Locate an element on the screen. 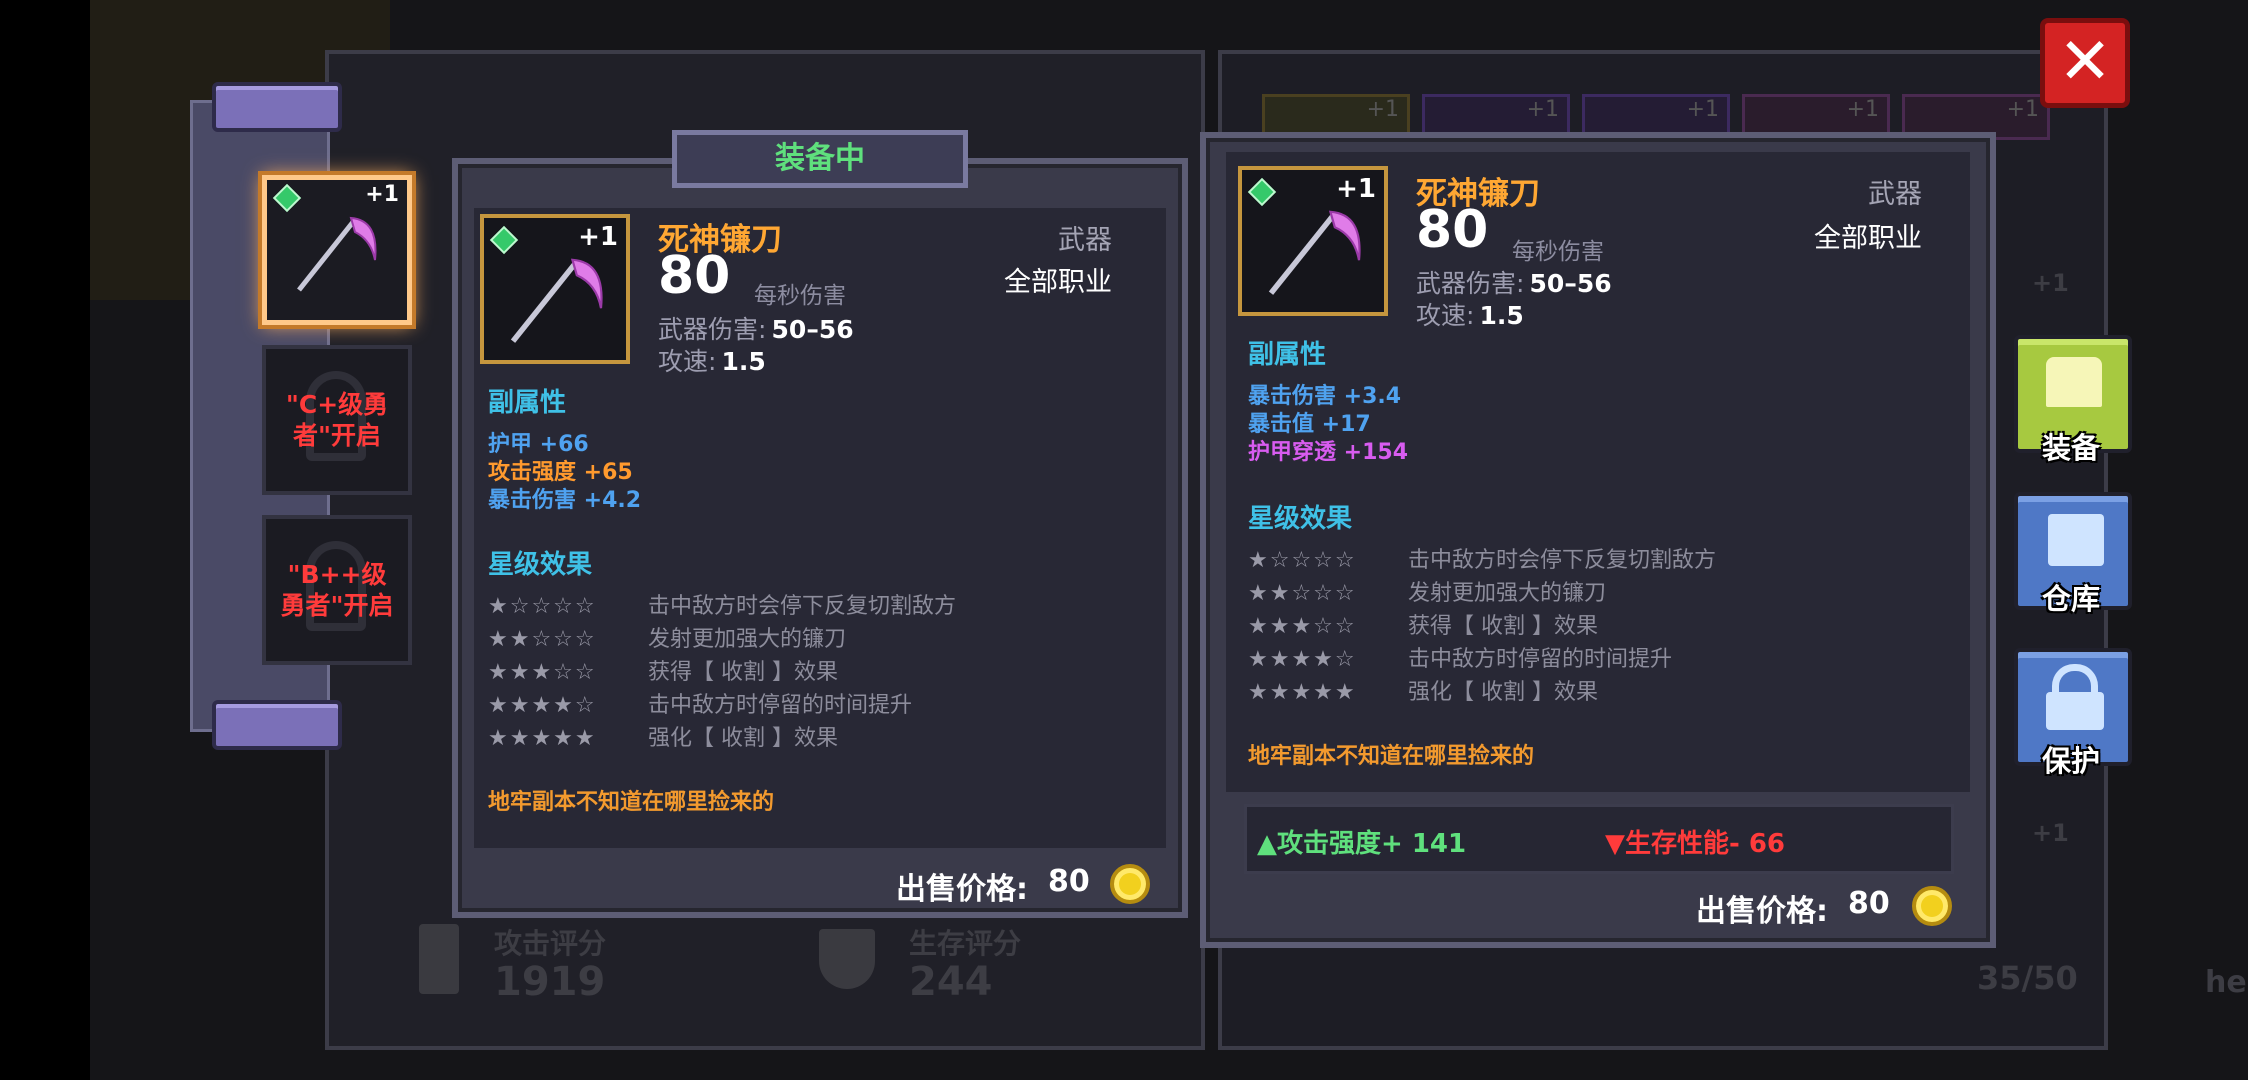  clipped-text: he is located at coordinates (2226, 982).